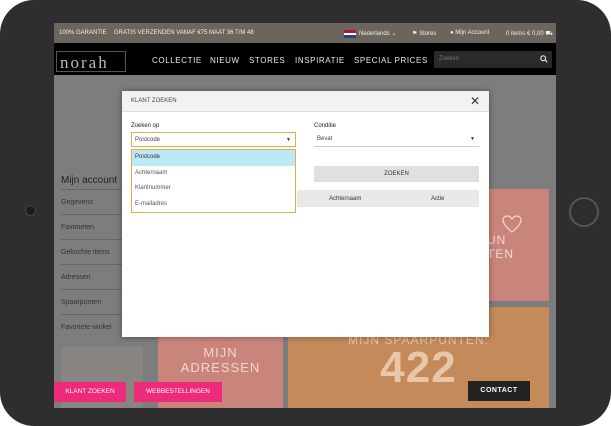 The height and width of the screenshot is (426, 611). I want to click on stores-link: ⚑ Stores, so click(424, 33).